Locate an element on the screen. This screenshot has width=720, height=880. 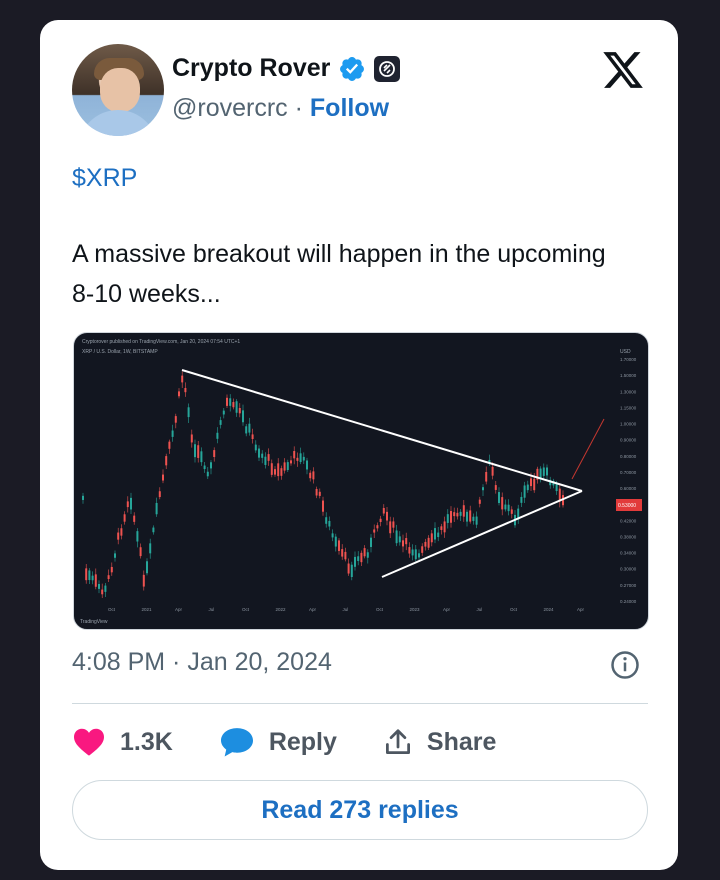
like-count: 1.3K is located at coordinates (146, 741).